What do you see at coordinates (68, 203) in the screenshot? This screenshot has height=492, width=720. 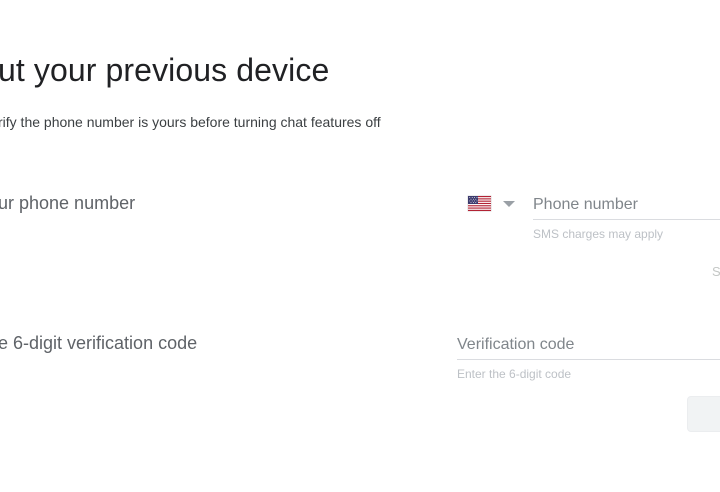 I see `phone-step-label: ur phone number` at bounding box center [68, 203].